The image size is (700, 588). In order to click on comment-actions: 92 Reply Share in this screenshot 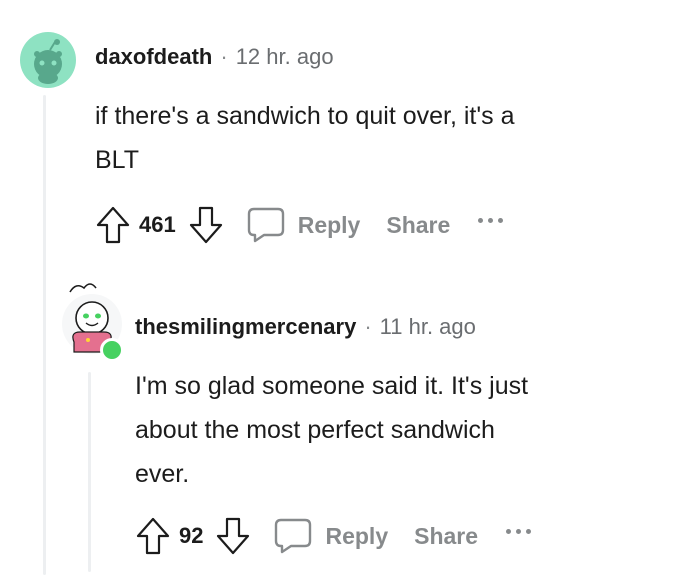, I will do `click(333, 536)`.